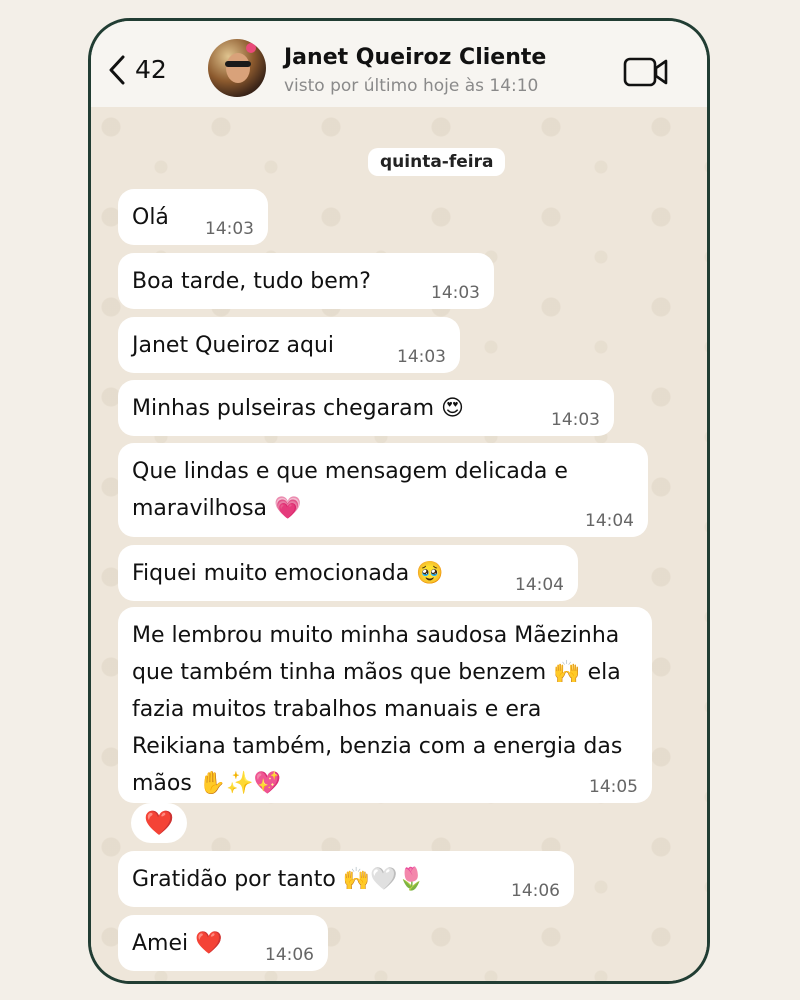 The image size is (800, 1000). I want to click on video-call-button, so click(646, 74).